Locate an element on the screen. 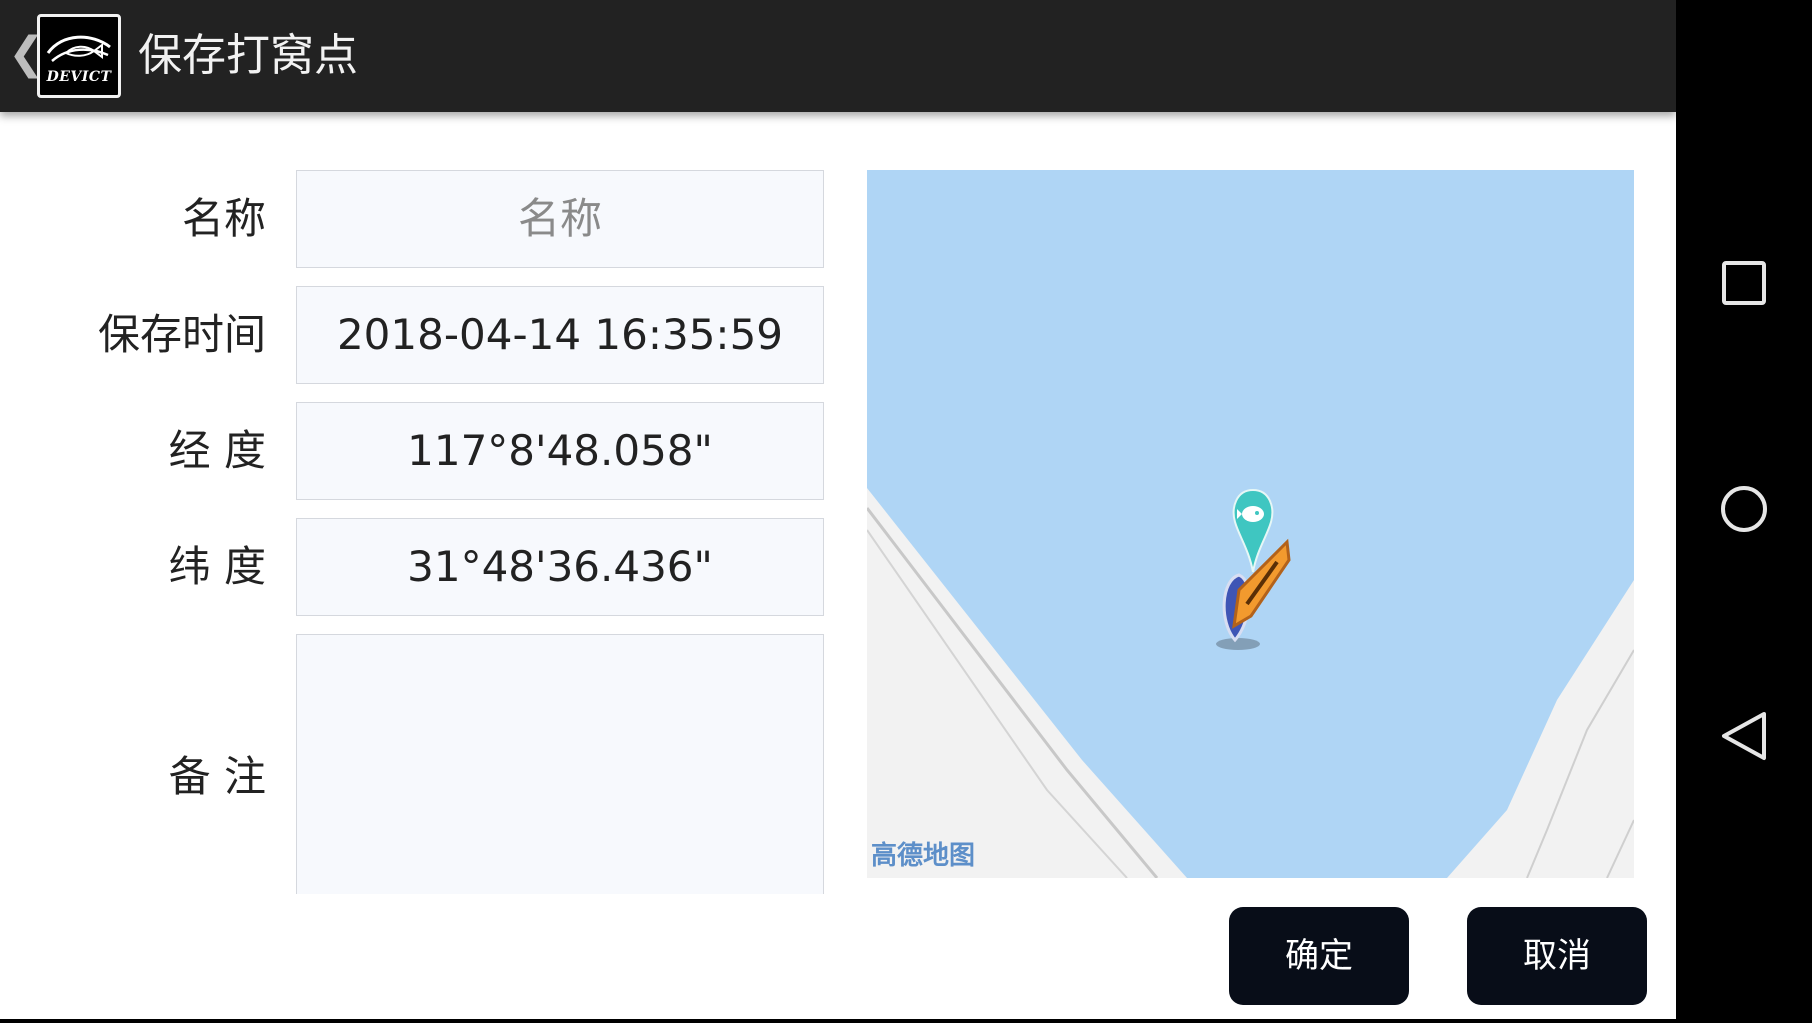 Image resolution: width=1812 pixels, height=1023 pixels. system-navbar is located at coordinates (1744, 509).